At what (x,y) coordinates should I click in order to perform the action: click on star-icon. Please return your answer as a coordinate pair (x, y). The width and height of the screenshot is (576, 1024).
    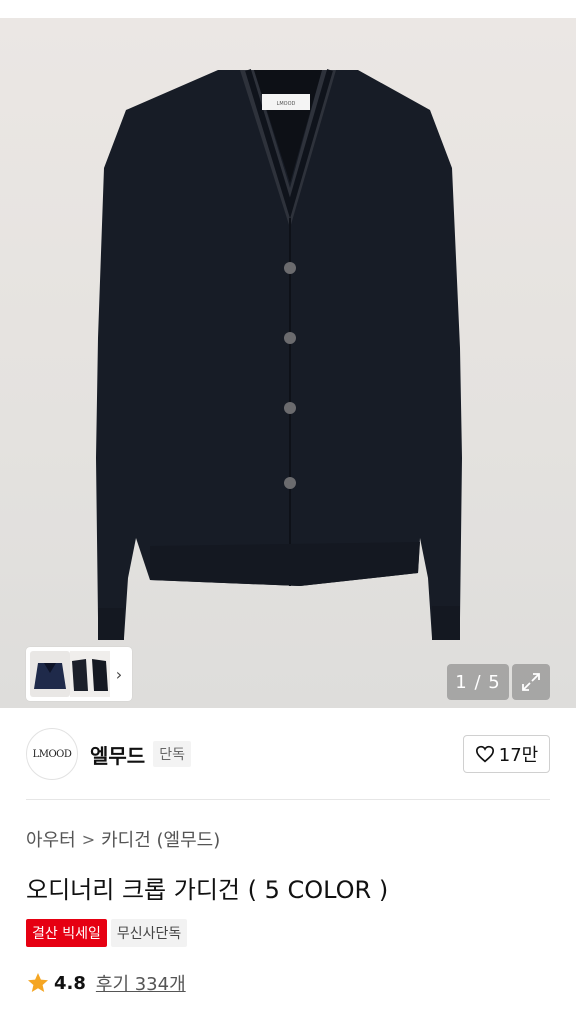
    Looking at the image, I should click on (38, 982).